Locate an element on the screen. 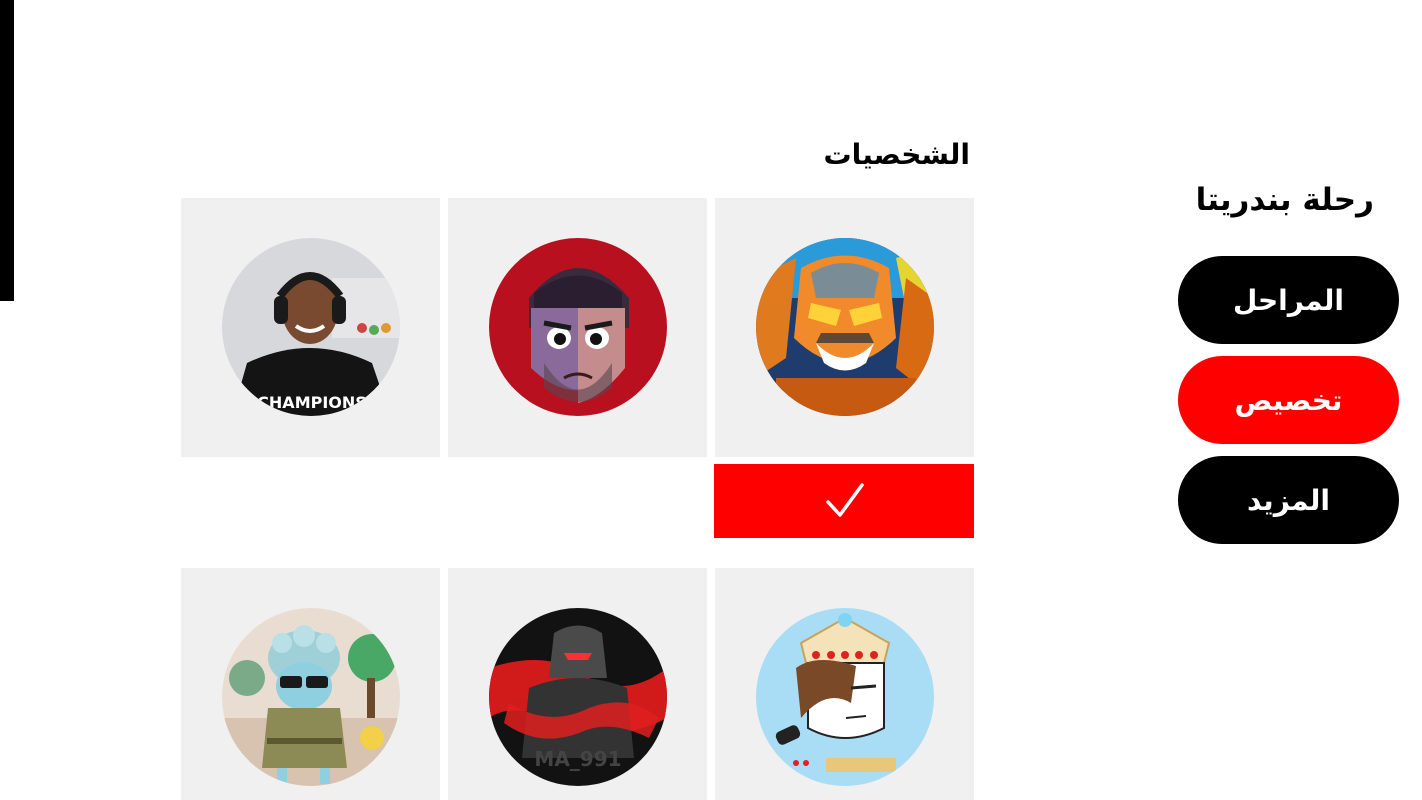  cartoon-bearded-man-avatar is located at coordinates (578, 327).